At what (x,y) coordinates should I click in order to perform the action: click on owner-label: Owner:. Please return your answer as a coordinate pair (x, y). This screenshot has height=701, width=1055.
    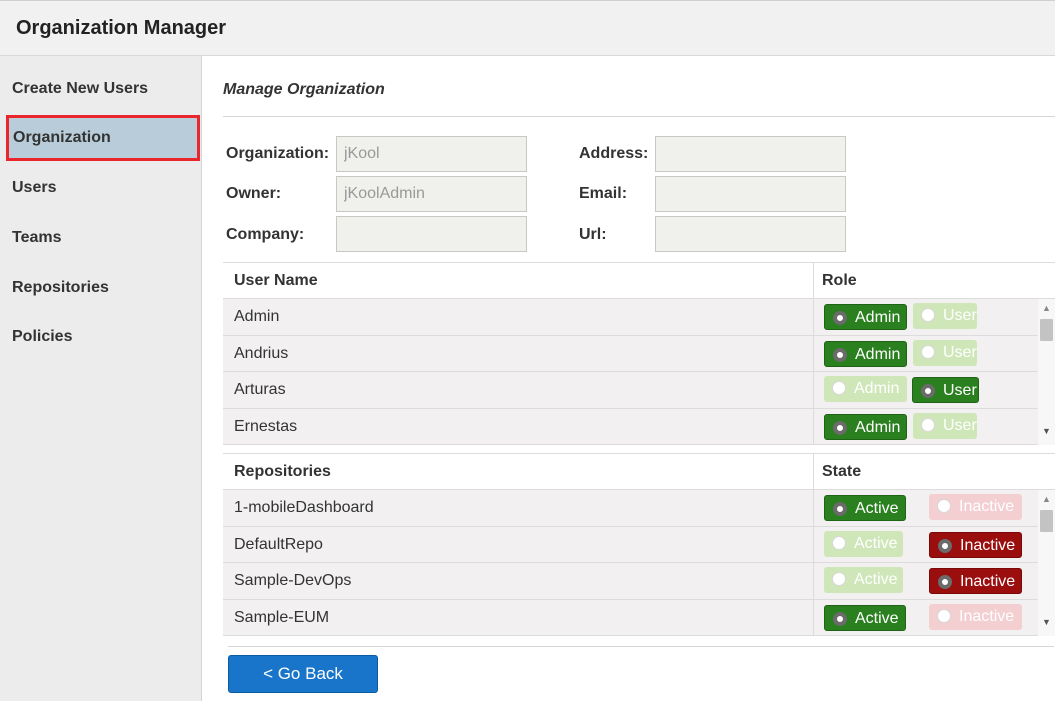
    Looking at the image, I should click on (254, 193).